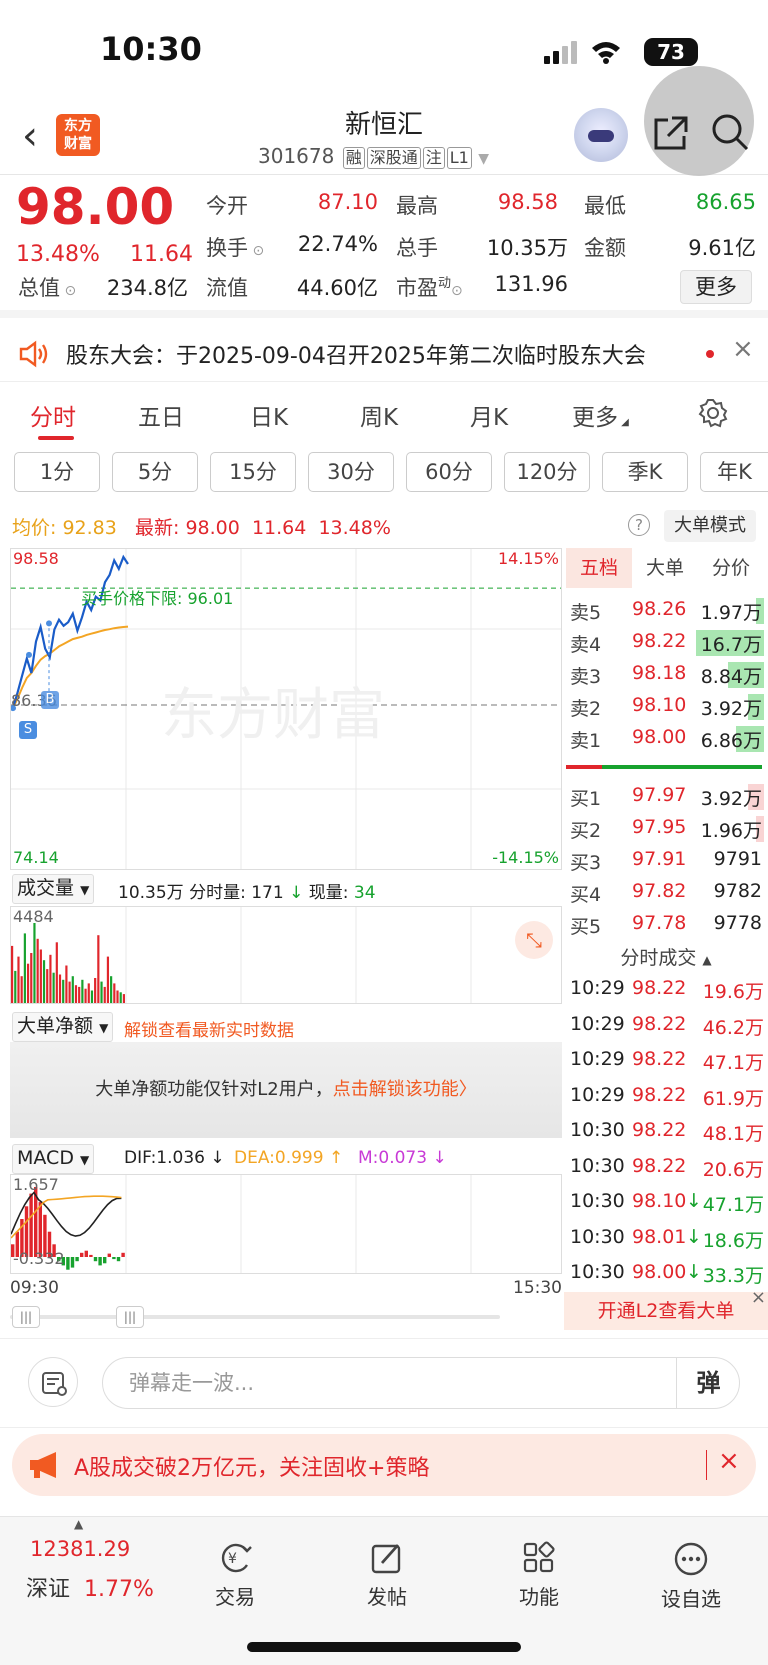  Describe the element at coordinates (286, 955) in the screenshot. I see `volume-chart: 4484 ⤡` at that location.